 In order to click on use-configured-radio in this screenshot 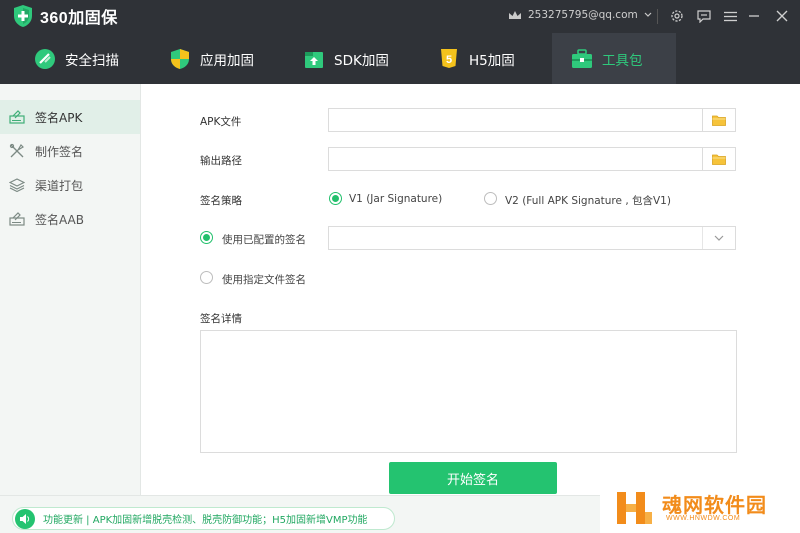, I will do `click(206, 237)`.